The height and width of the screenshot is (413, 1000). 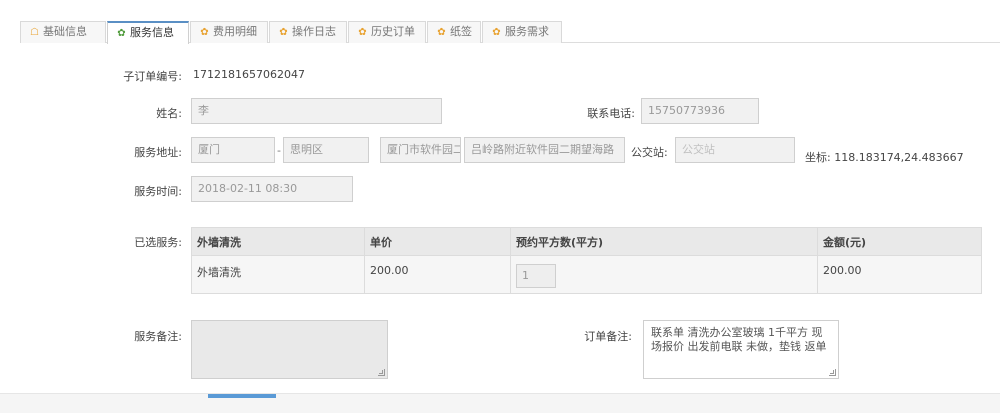 I want to click on suborder-label: 子订单编号:, so click(x=152, y=76).